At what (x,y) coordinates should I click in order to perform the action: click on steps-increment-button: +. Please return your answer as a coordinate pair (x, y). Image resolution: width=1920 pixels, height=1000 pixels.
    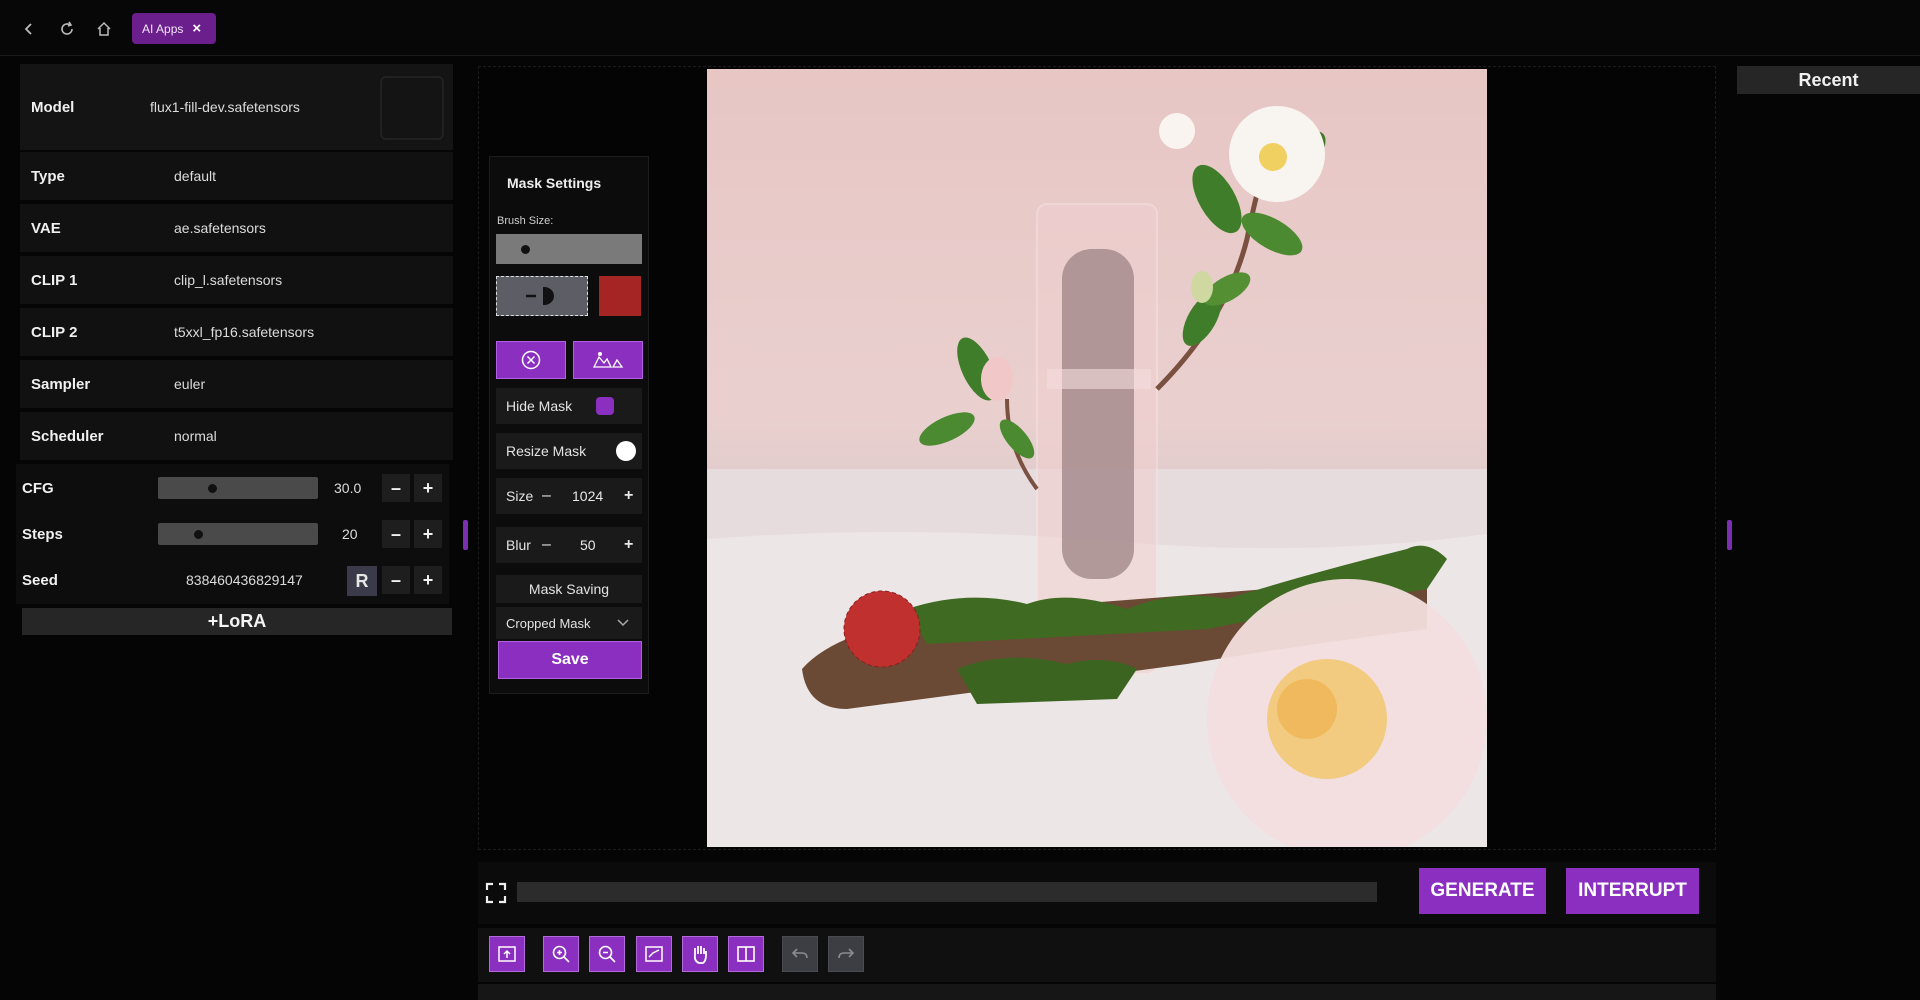
    Looking at the image, I should click on (428, 534).